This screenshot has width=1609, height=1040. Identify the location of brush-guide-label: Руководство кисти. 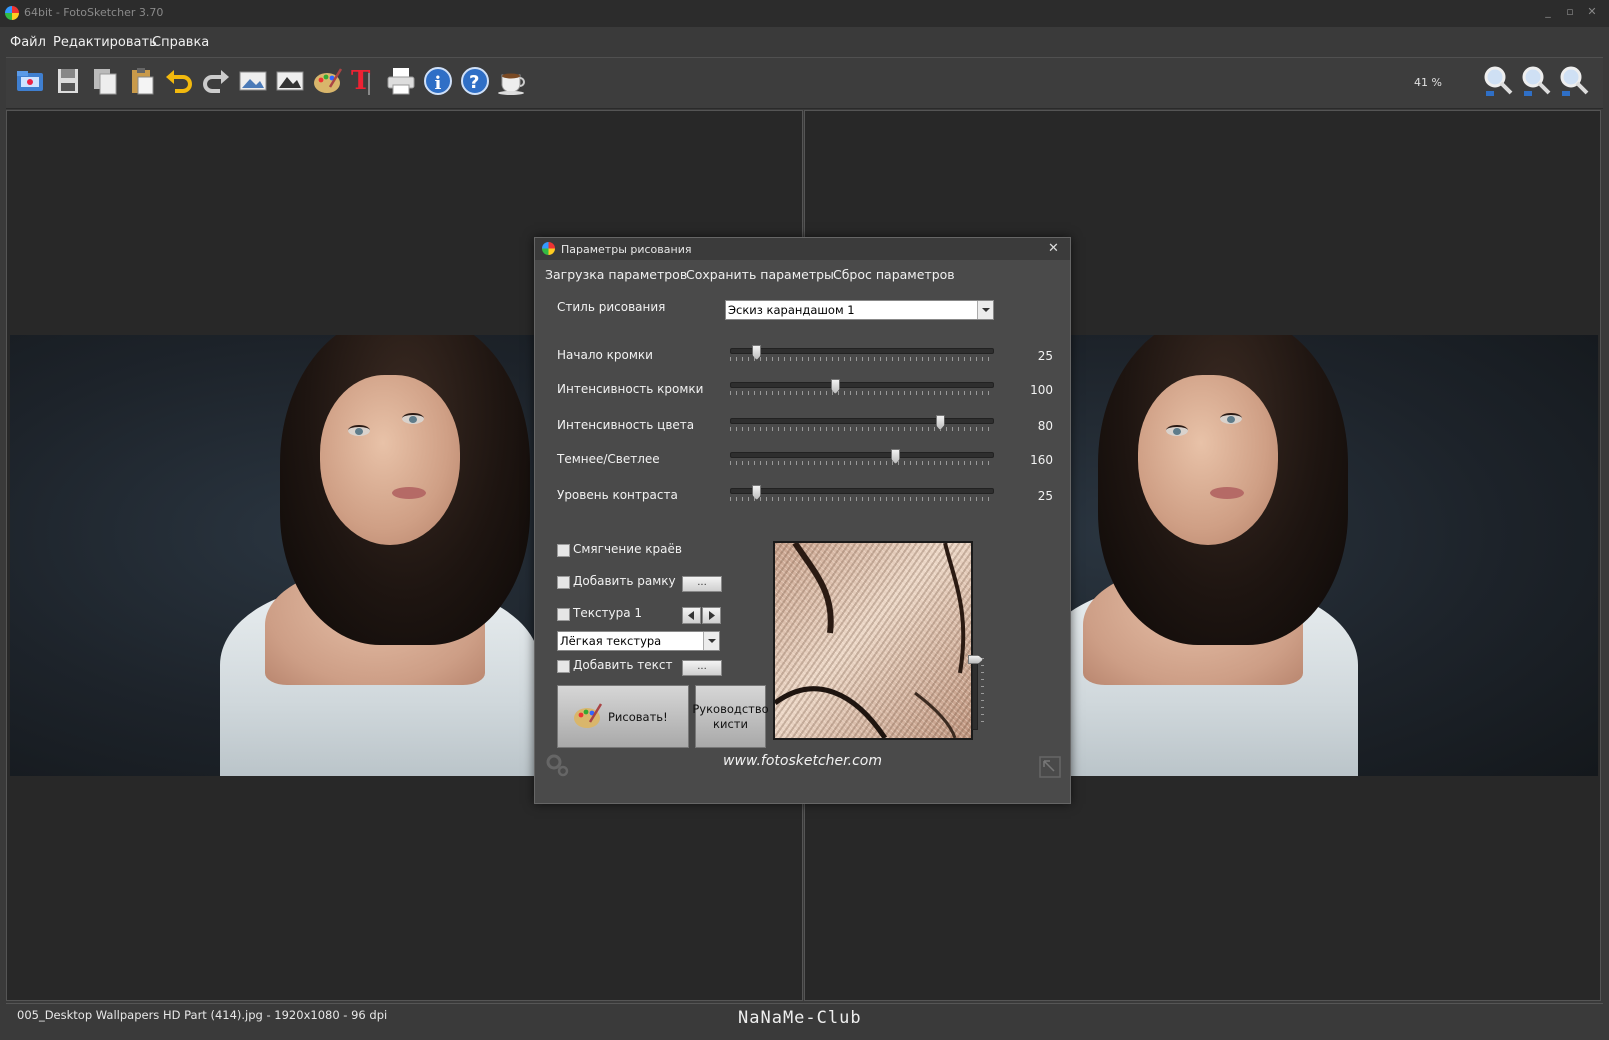
(730, 716).